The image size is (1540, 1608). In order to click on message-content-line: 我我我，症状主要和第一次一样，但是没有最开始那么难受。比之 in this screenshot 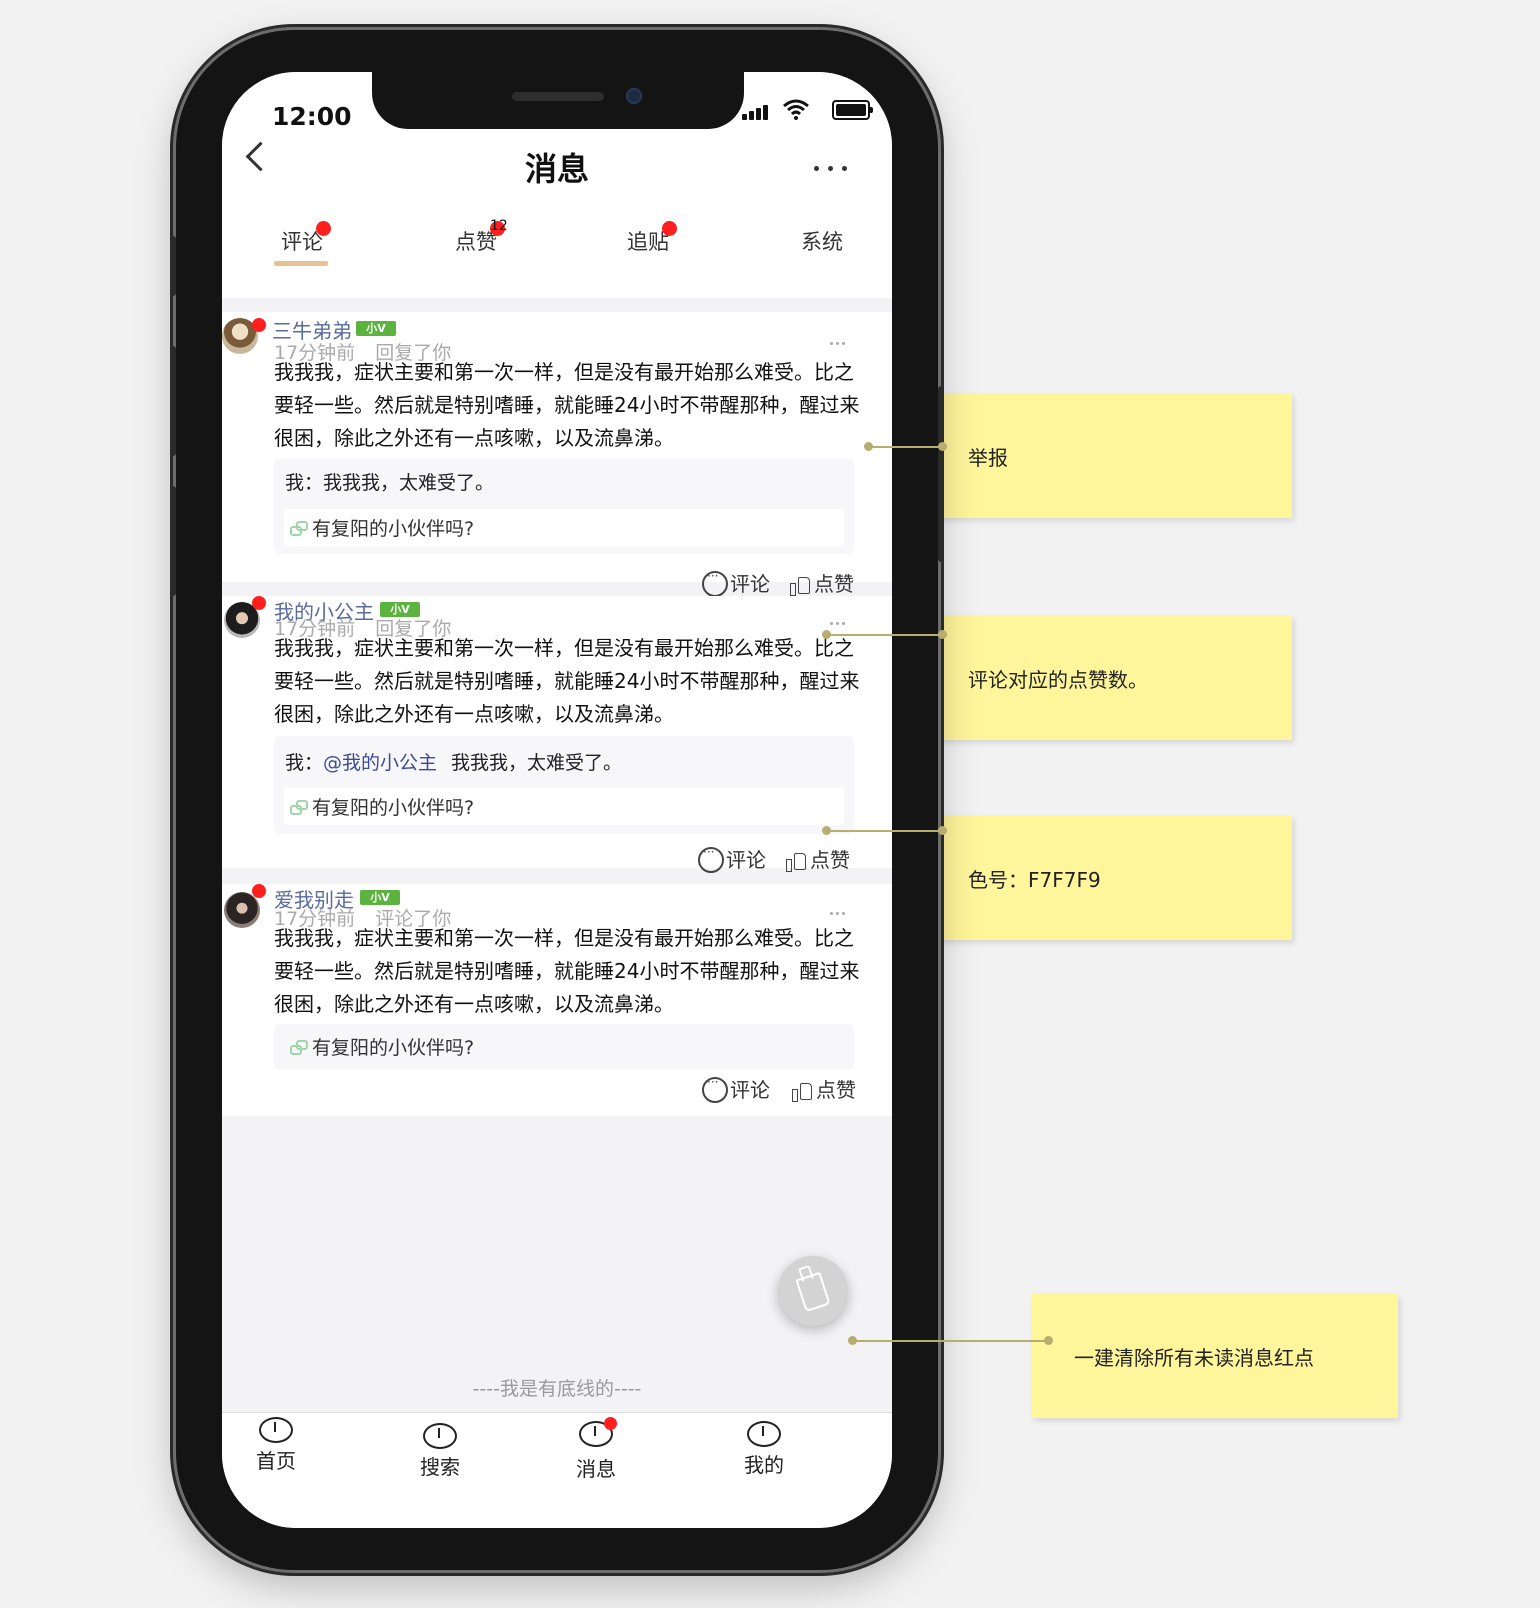, I will do `click(564, 938)`.